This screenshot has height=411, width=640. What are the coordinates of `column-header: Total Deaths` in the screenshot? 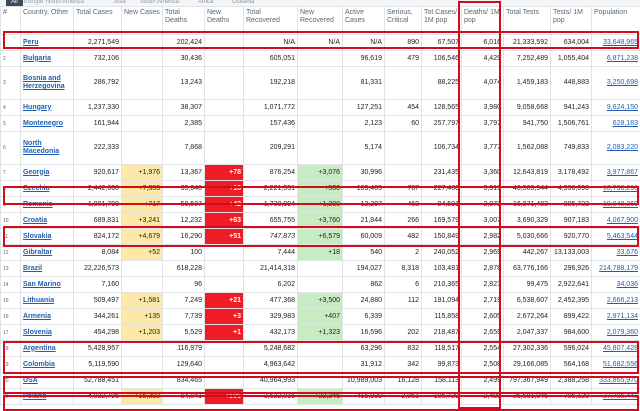 It's located at (184, 21).